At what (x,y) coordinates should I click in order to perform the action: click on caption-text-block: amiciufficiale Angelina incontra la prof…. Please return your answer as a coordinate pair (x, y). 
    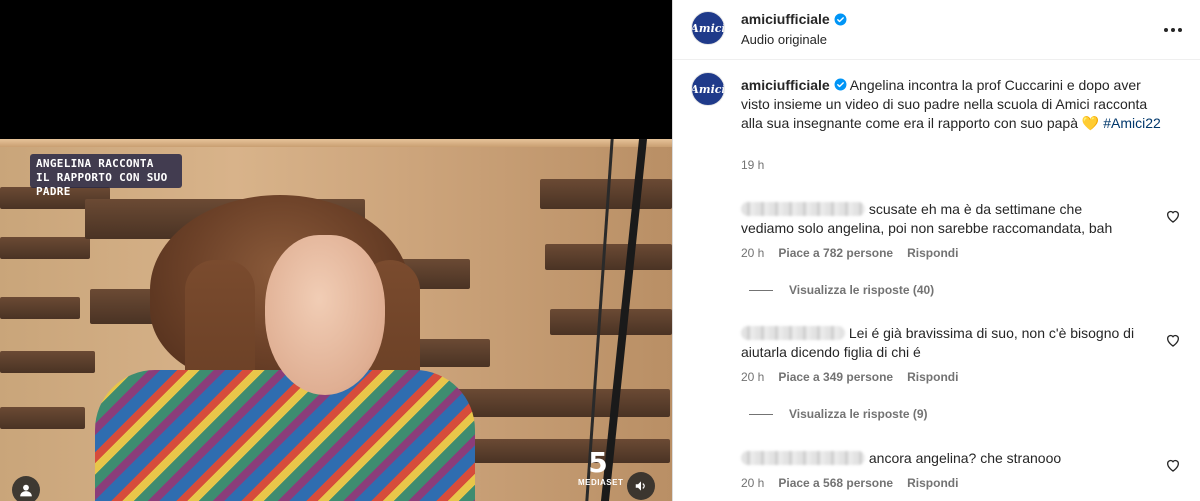
    Looking at the image, I should click on (951, 104).